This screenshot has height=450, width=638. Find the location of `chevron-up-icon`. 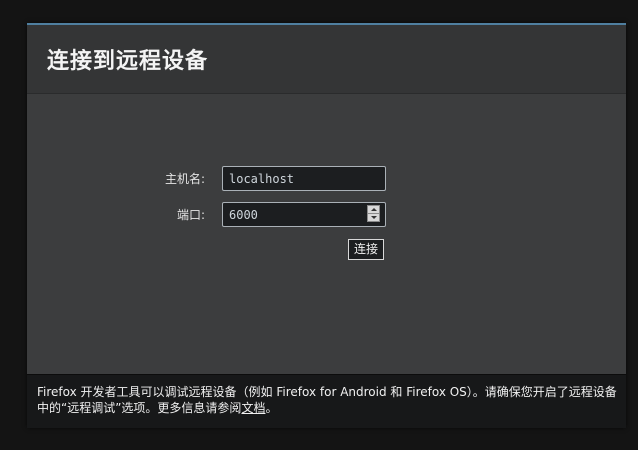

chevron-up-icon is located at coordinates (373, 209).